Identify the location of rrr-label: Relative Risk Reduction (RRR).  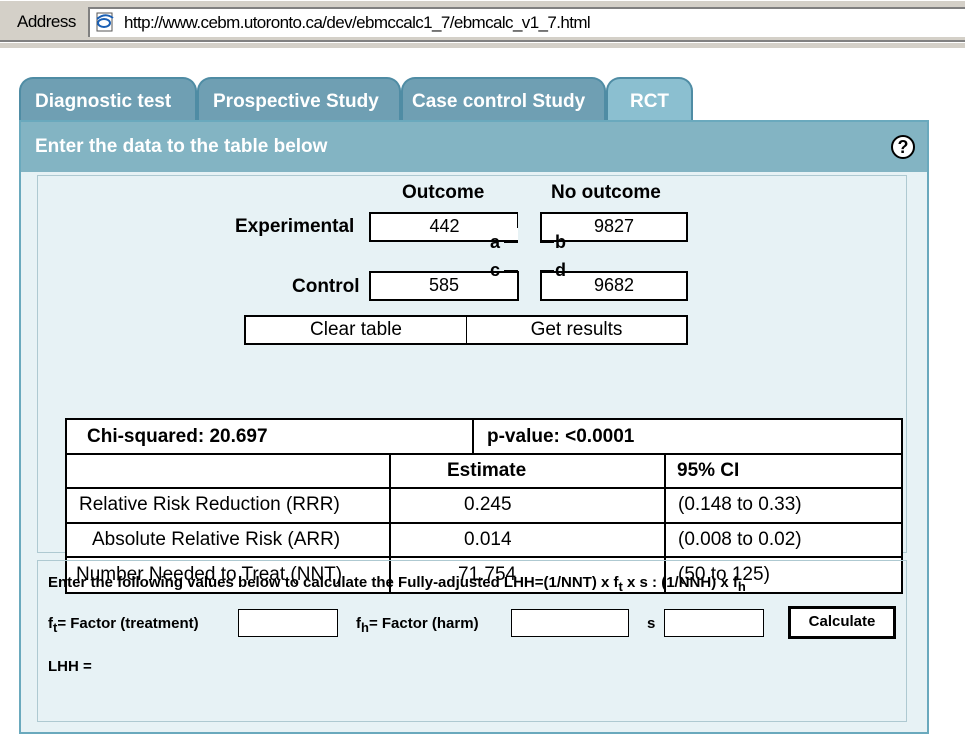
(209, 504).